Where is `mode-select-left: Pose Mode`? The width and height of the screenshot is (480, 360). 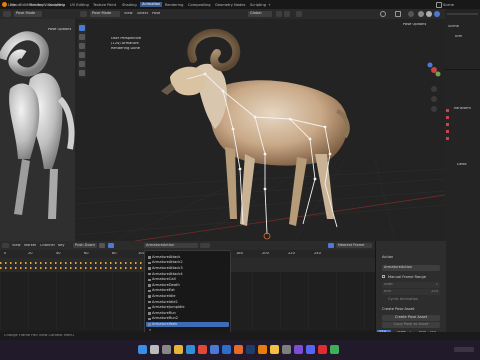
mode-select-left: Pose Mode is located at coordinates (28, 14).